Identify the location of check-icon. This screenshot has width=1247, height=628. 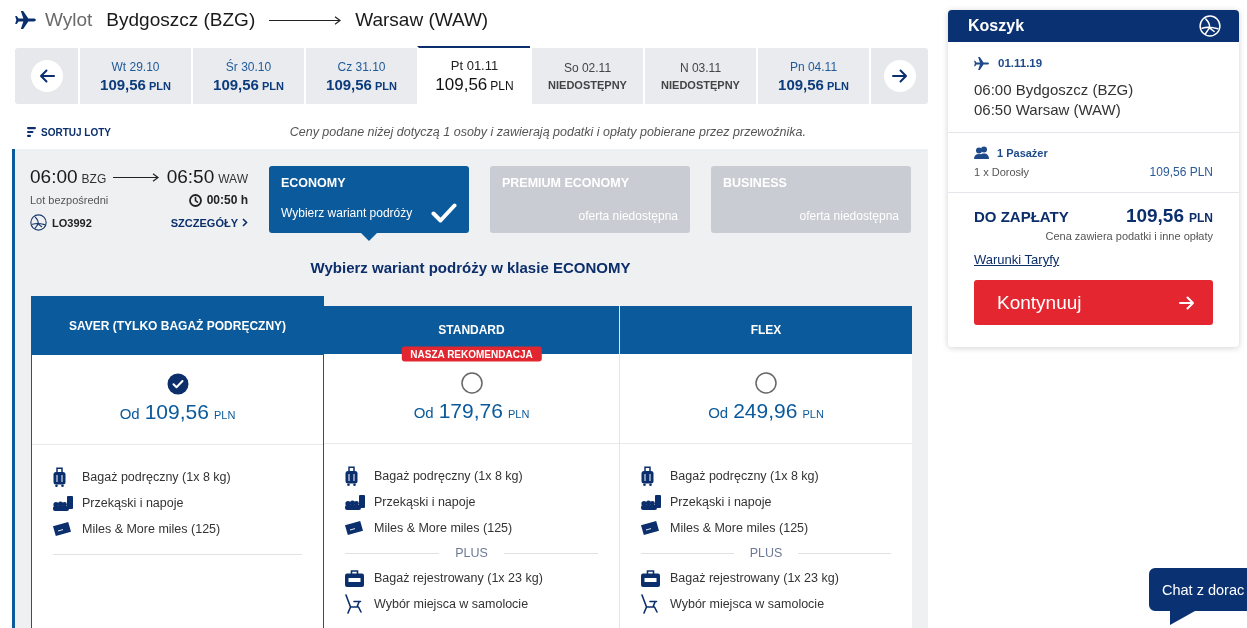
(444, 213).